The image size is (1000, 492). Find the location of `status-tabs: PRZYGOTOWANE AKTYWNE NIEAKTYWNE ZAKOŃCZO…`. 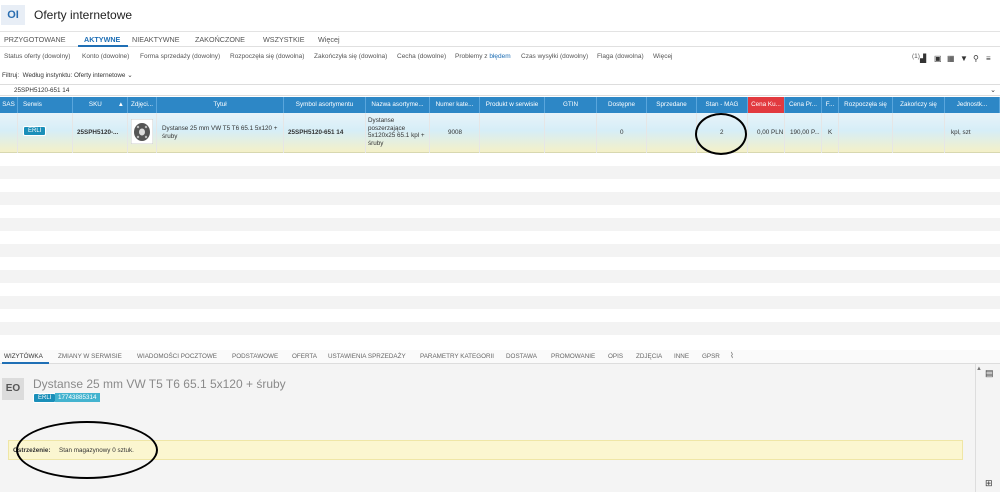

status-tabs: PRZYGOTOWANE AKTYWNE NIEAKTYWNE ZAKOŃCZO… is located at coordinates (500, 39).